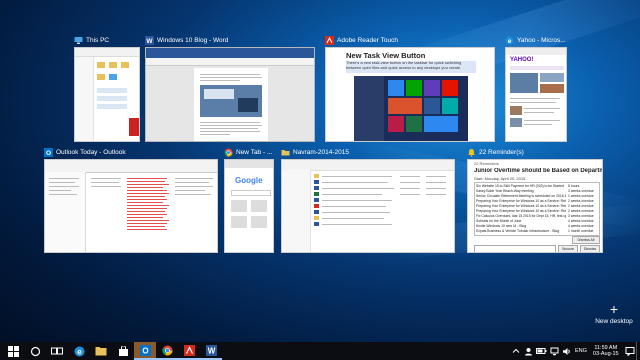  What do you see at coordinates (505, 191) in the screenshot?
I see `reminder-item-subject: Kasey Bobb Year Reach-Way meeting` at bounding box center [505, 191].